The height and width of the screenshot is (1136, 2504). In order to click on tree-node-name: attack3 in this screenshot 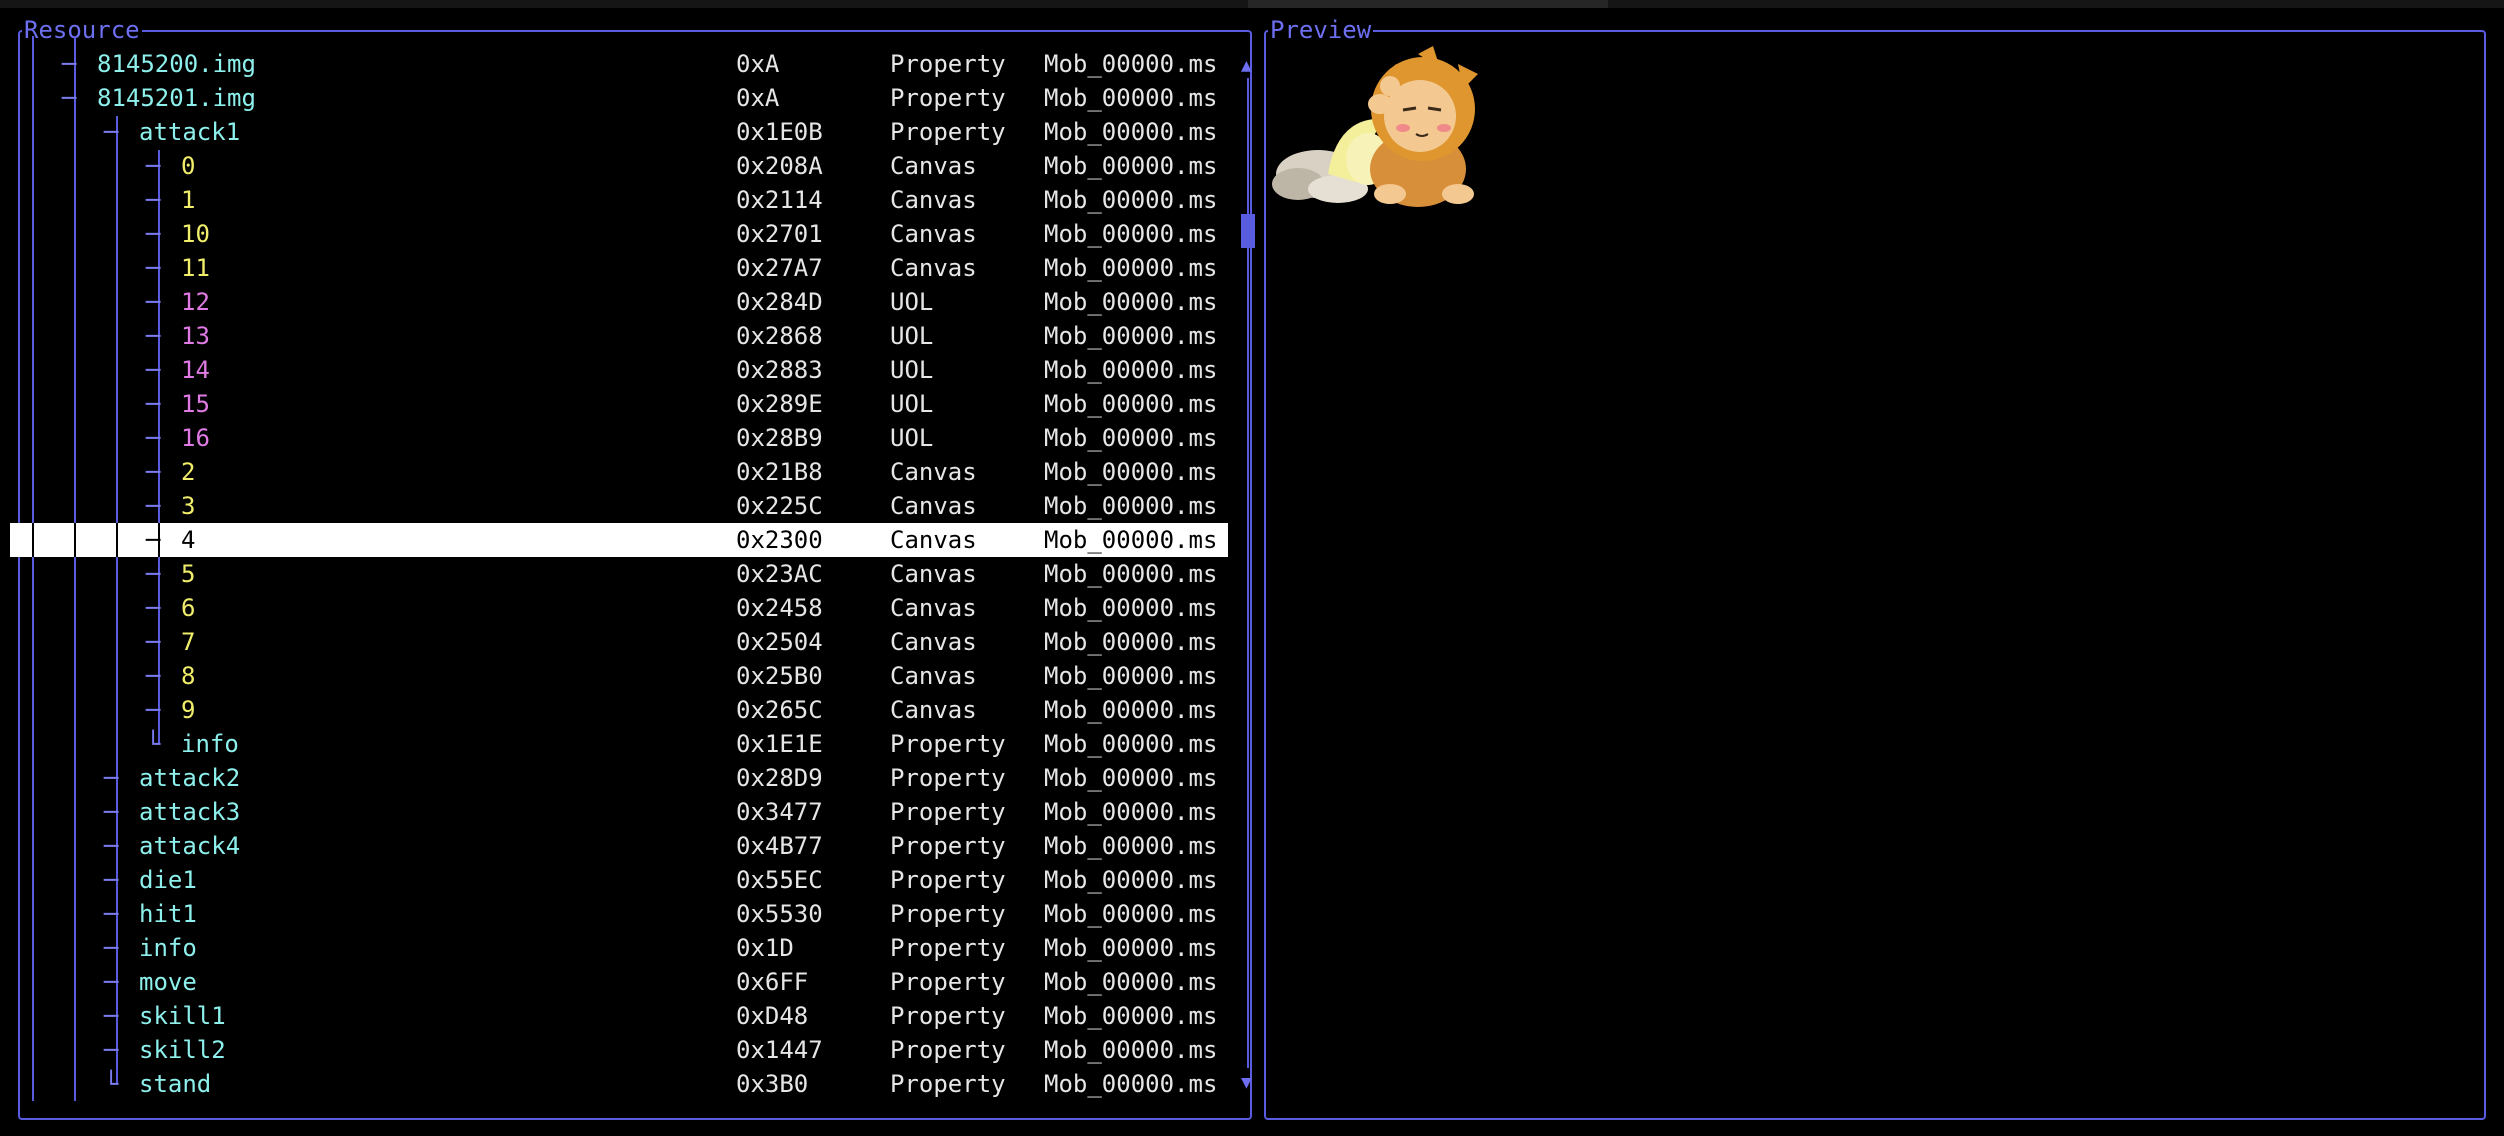, I will do `click(189, 812)`.